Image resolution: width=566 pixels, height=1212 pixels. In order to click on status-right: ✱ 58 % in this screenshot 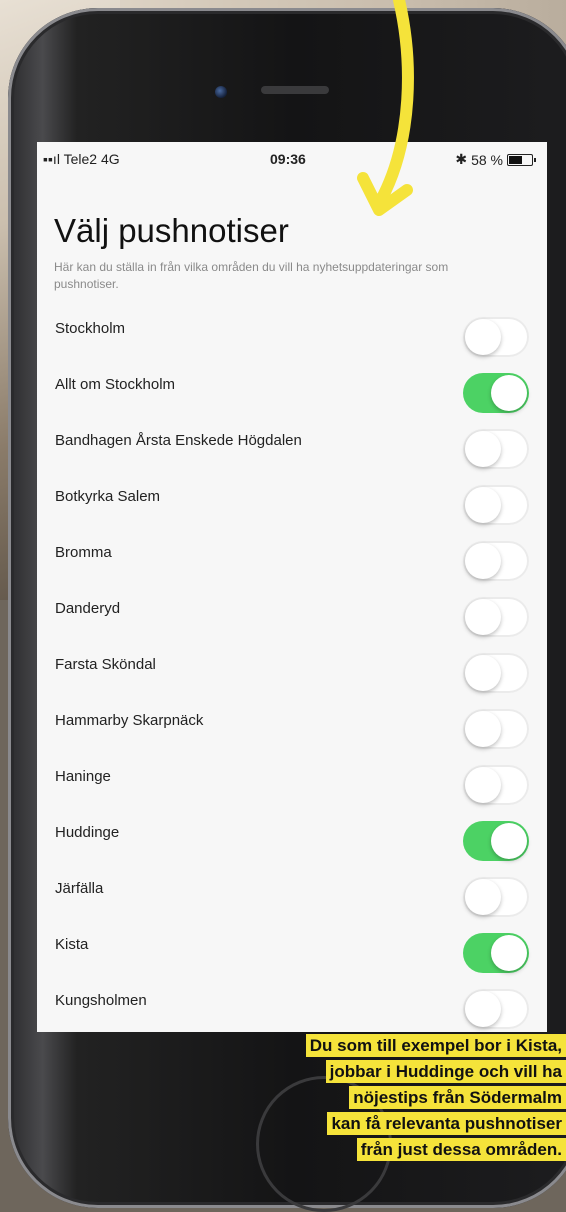, I will do `click(495, 159)`.